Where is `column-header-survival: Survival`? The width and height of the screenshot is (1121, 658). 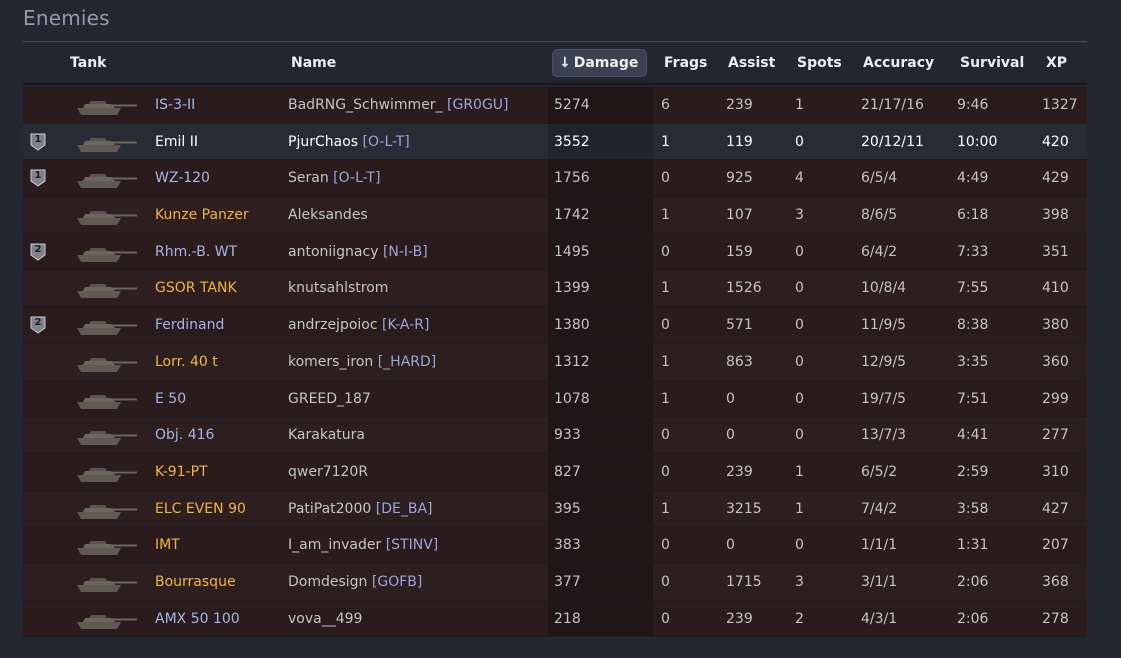
column-header-survival: Survival is located at coordinates (992, 63).